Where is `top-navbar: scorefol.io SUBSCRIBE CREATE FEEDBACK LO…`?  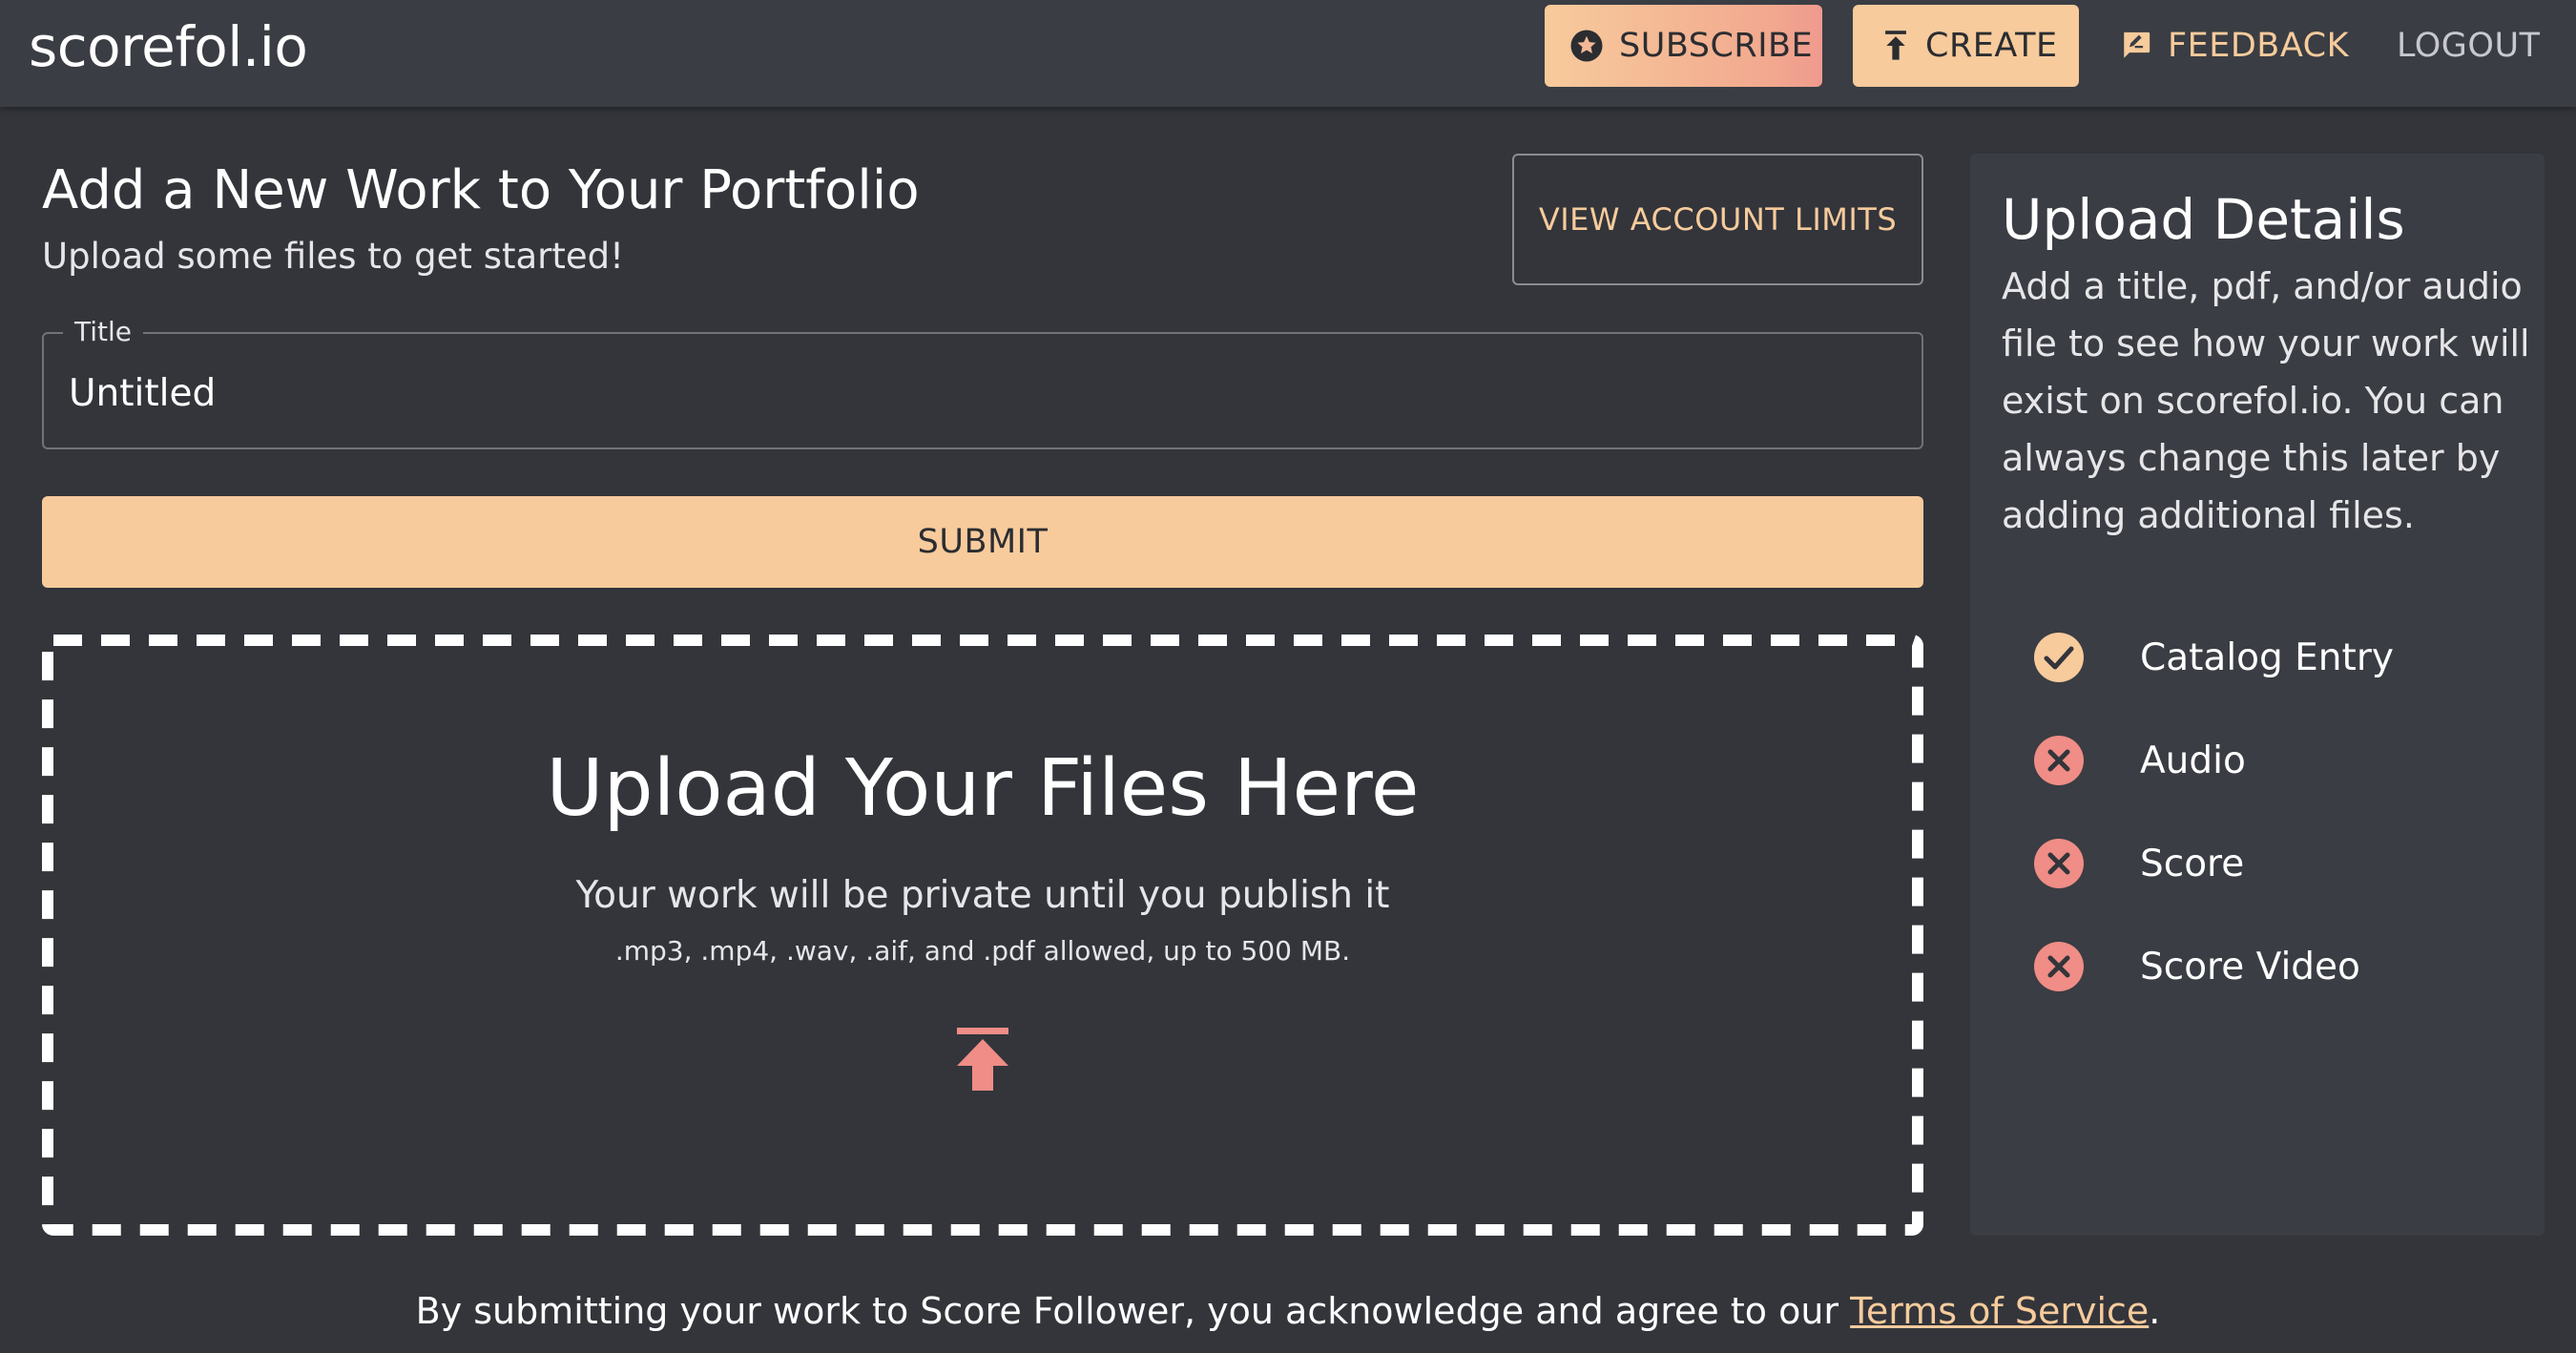 top-navbar: scorefol.io SUBSCRIBE CREATE FEEDBACK LO… is located at coordinates (1288, 53).